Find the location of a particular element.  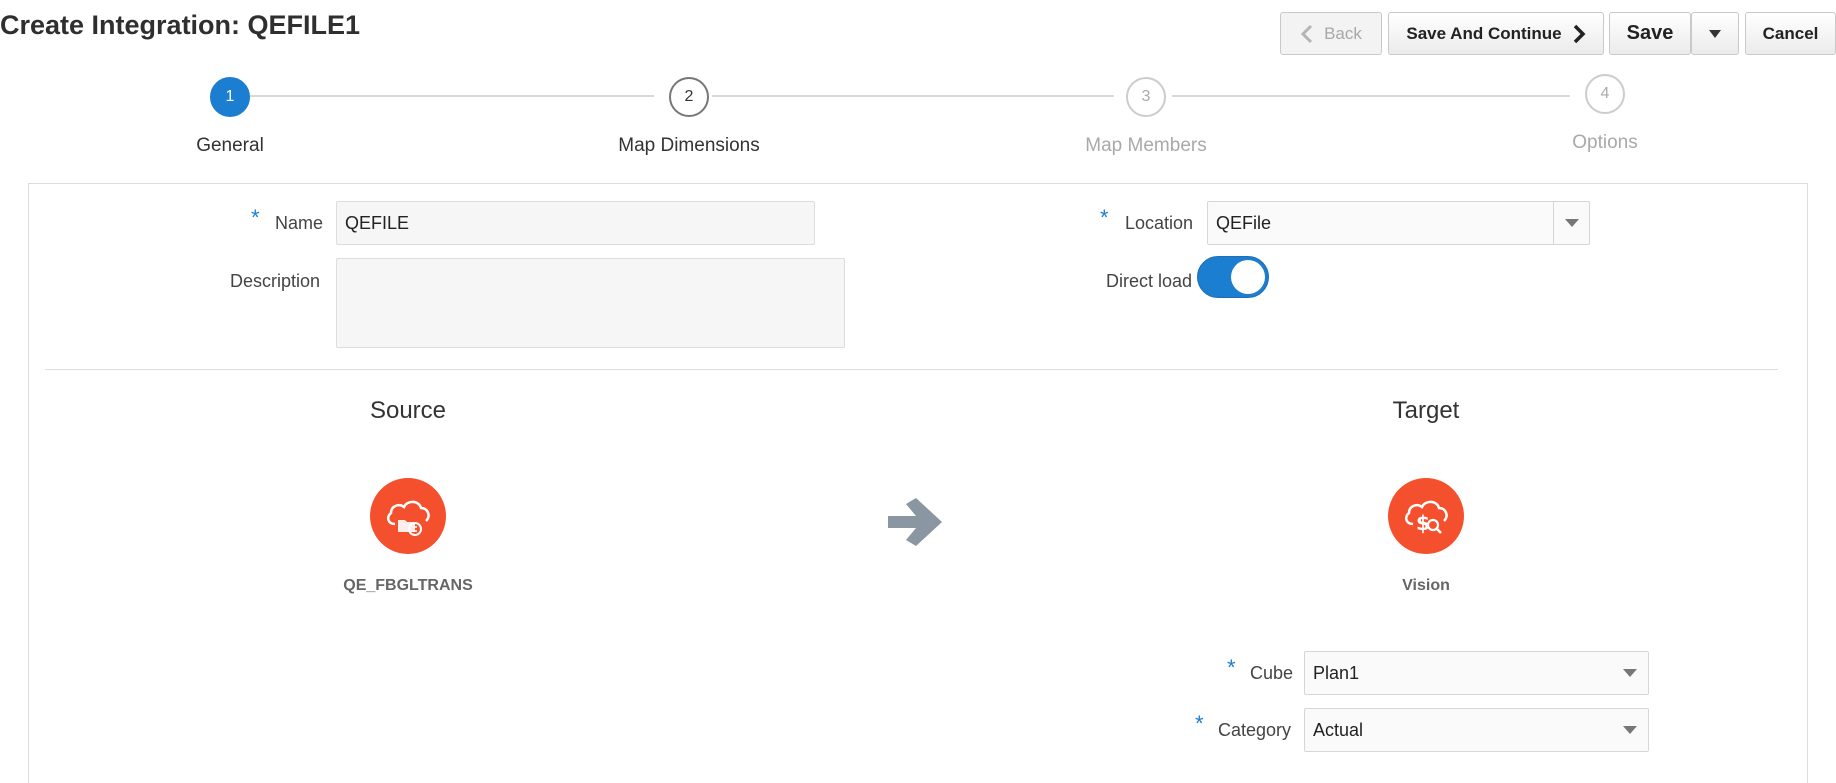

source-title: Source is located at coordinates (408, 410).